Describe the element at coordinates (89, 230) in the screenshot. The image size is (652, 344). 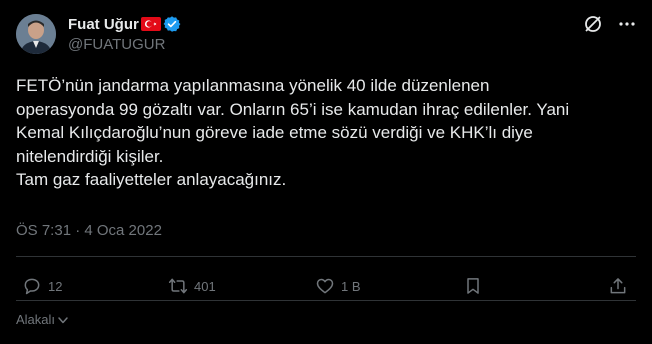
I see `tweet-timestamp: ÖS 7:31 · 4 Oca 2022` at that location.